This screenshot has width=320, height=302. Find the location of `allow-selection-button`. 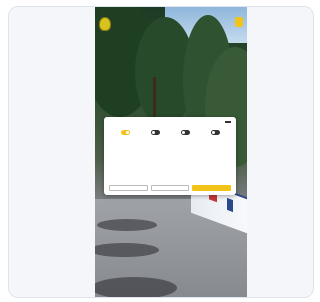

allow-selection-button is located at coordinates (170, 188).